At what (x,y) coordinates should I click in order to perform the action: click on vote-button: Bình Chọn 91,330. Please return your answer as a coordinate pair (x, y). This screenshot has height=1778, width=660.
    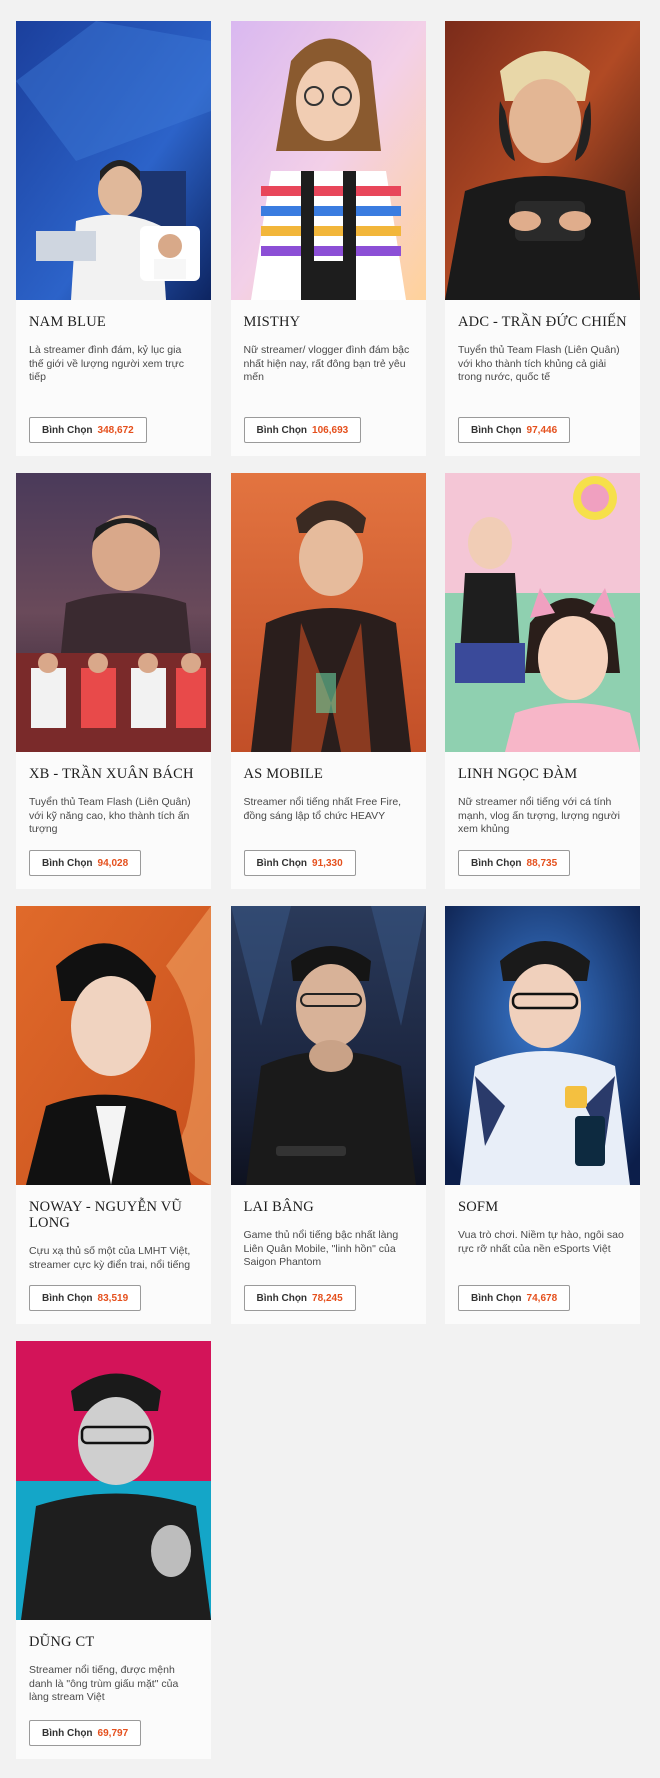
    Looking at the image, I should click on (299, 863).